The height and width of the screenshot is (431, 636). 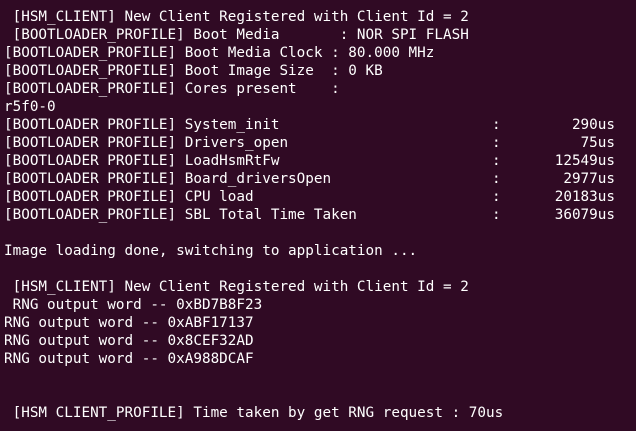 What do you see at coordinates (172, 89) in the screenshot?
I see `log-line-cores-present: [BOOTLOADER_PROFILE] Cores present :` at bounding box center [172, 89].